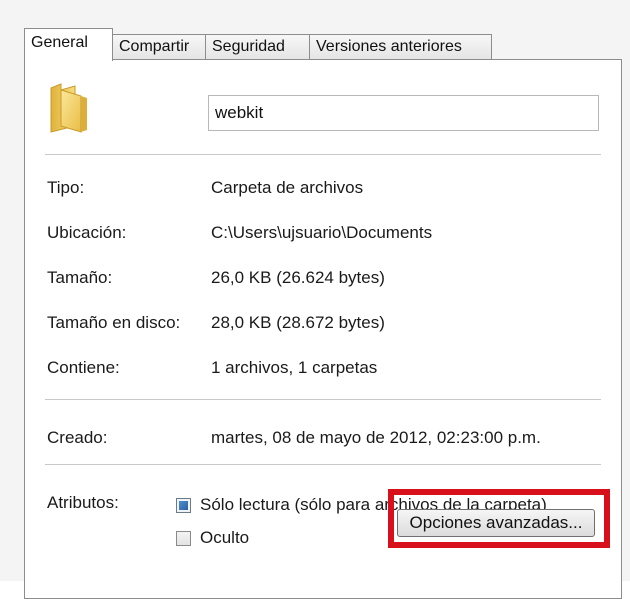  What do you see at coordinates (183, 538) in the screenshot?
I see `hidden-checkbox` at bounding box center [183, 538].